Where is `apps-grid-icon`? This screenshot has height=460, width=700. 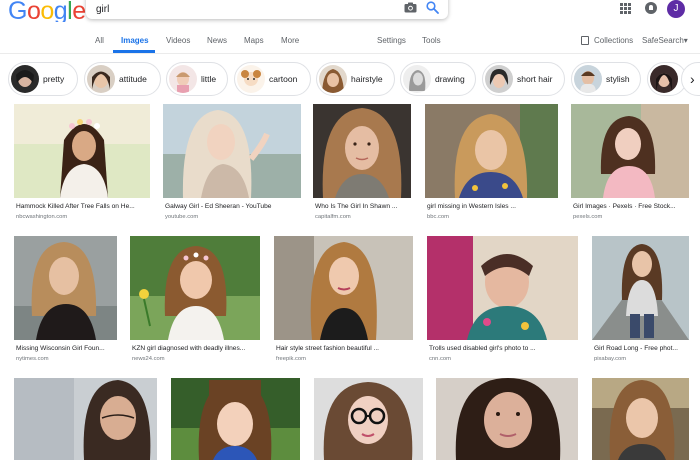 apps-grid-icon is located at coordinates (625, 8).